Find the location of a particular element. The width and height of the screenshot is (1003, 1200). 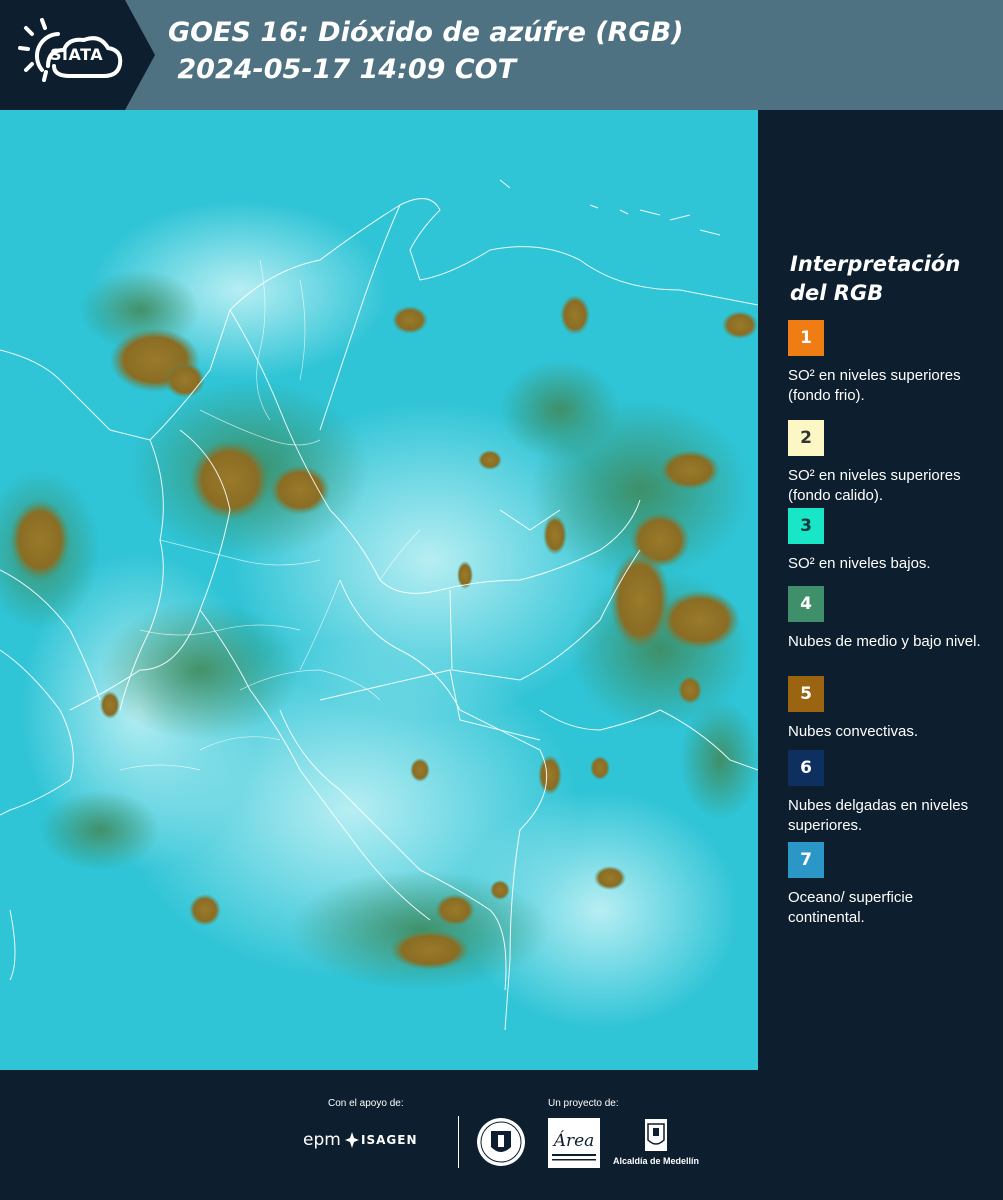

legend-swatch: 1 is located at coordinates (806, 338).